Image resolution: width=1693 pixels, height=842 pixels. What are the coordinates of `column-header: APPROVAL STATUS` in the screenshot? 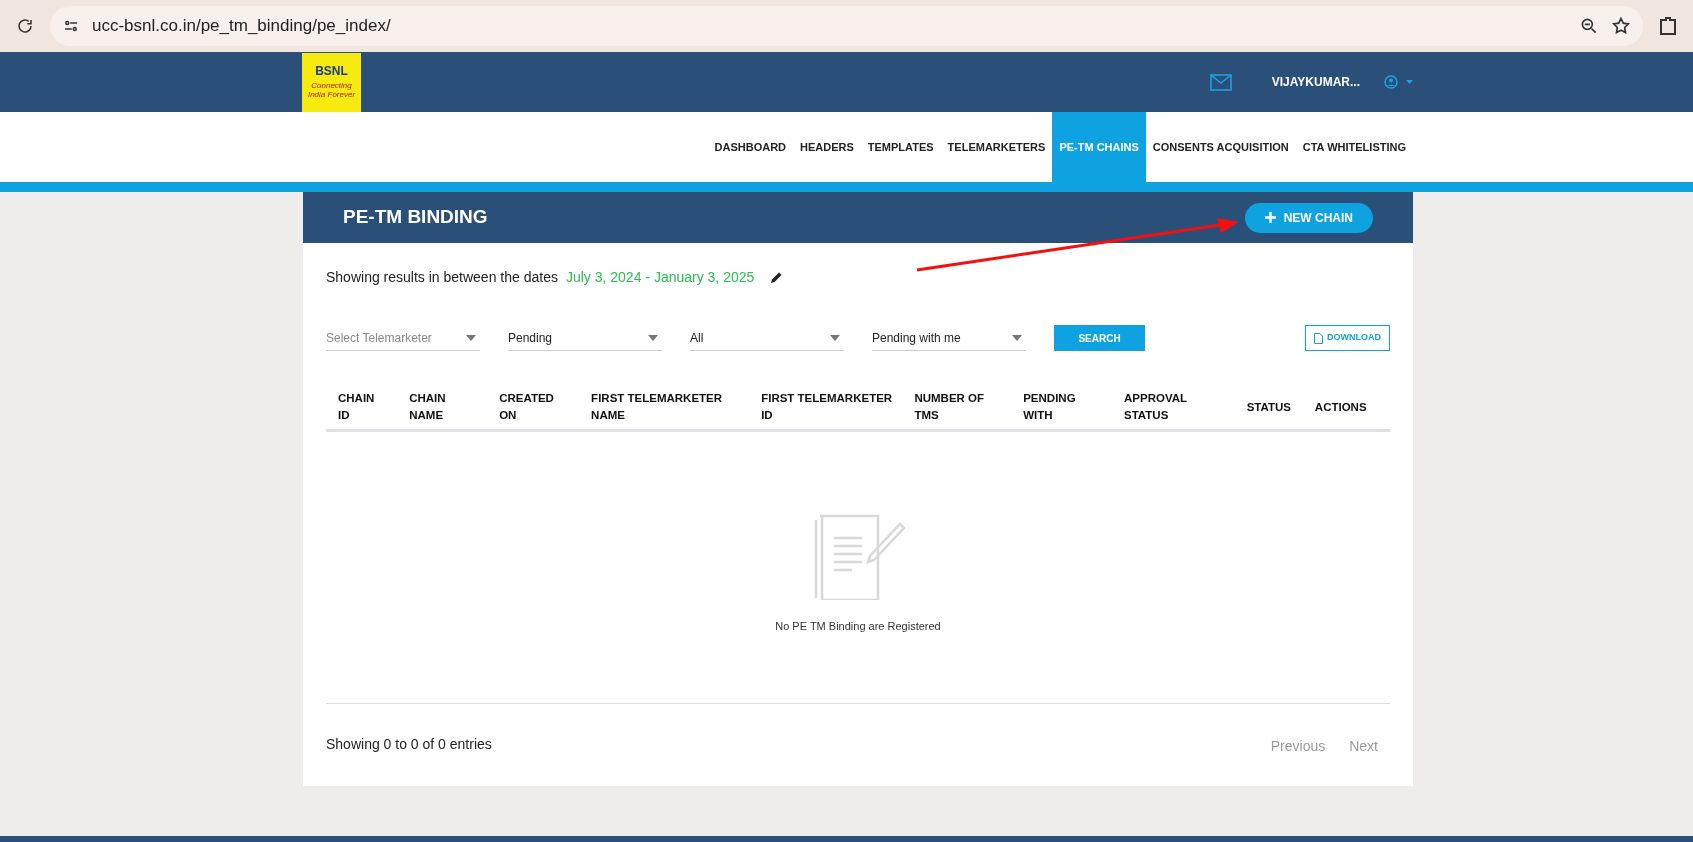 It's located at (1156, 407).